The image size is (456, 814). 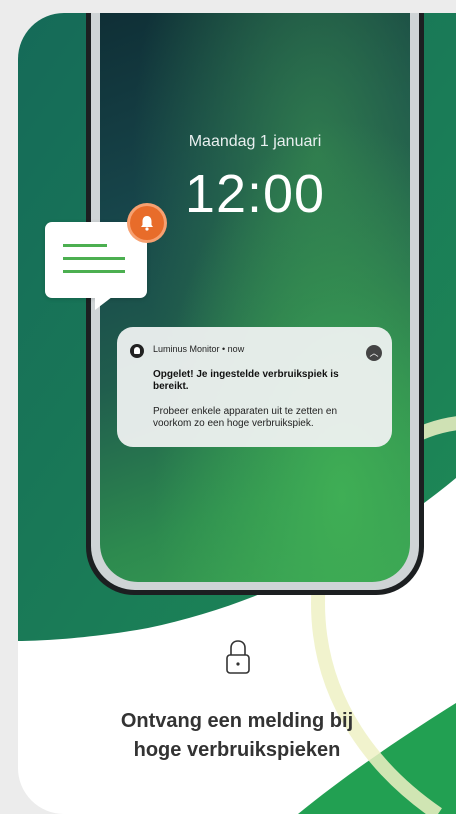 What do you see at coordinates (96, 266) in the screenshot?
I see `chat-bubble-icon` at bounding box center [96, 266].